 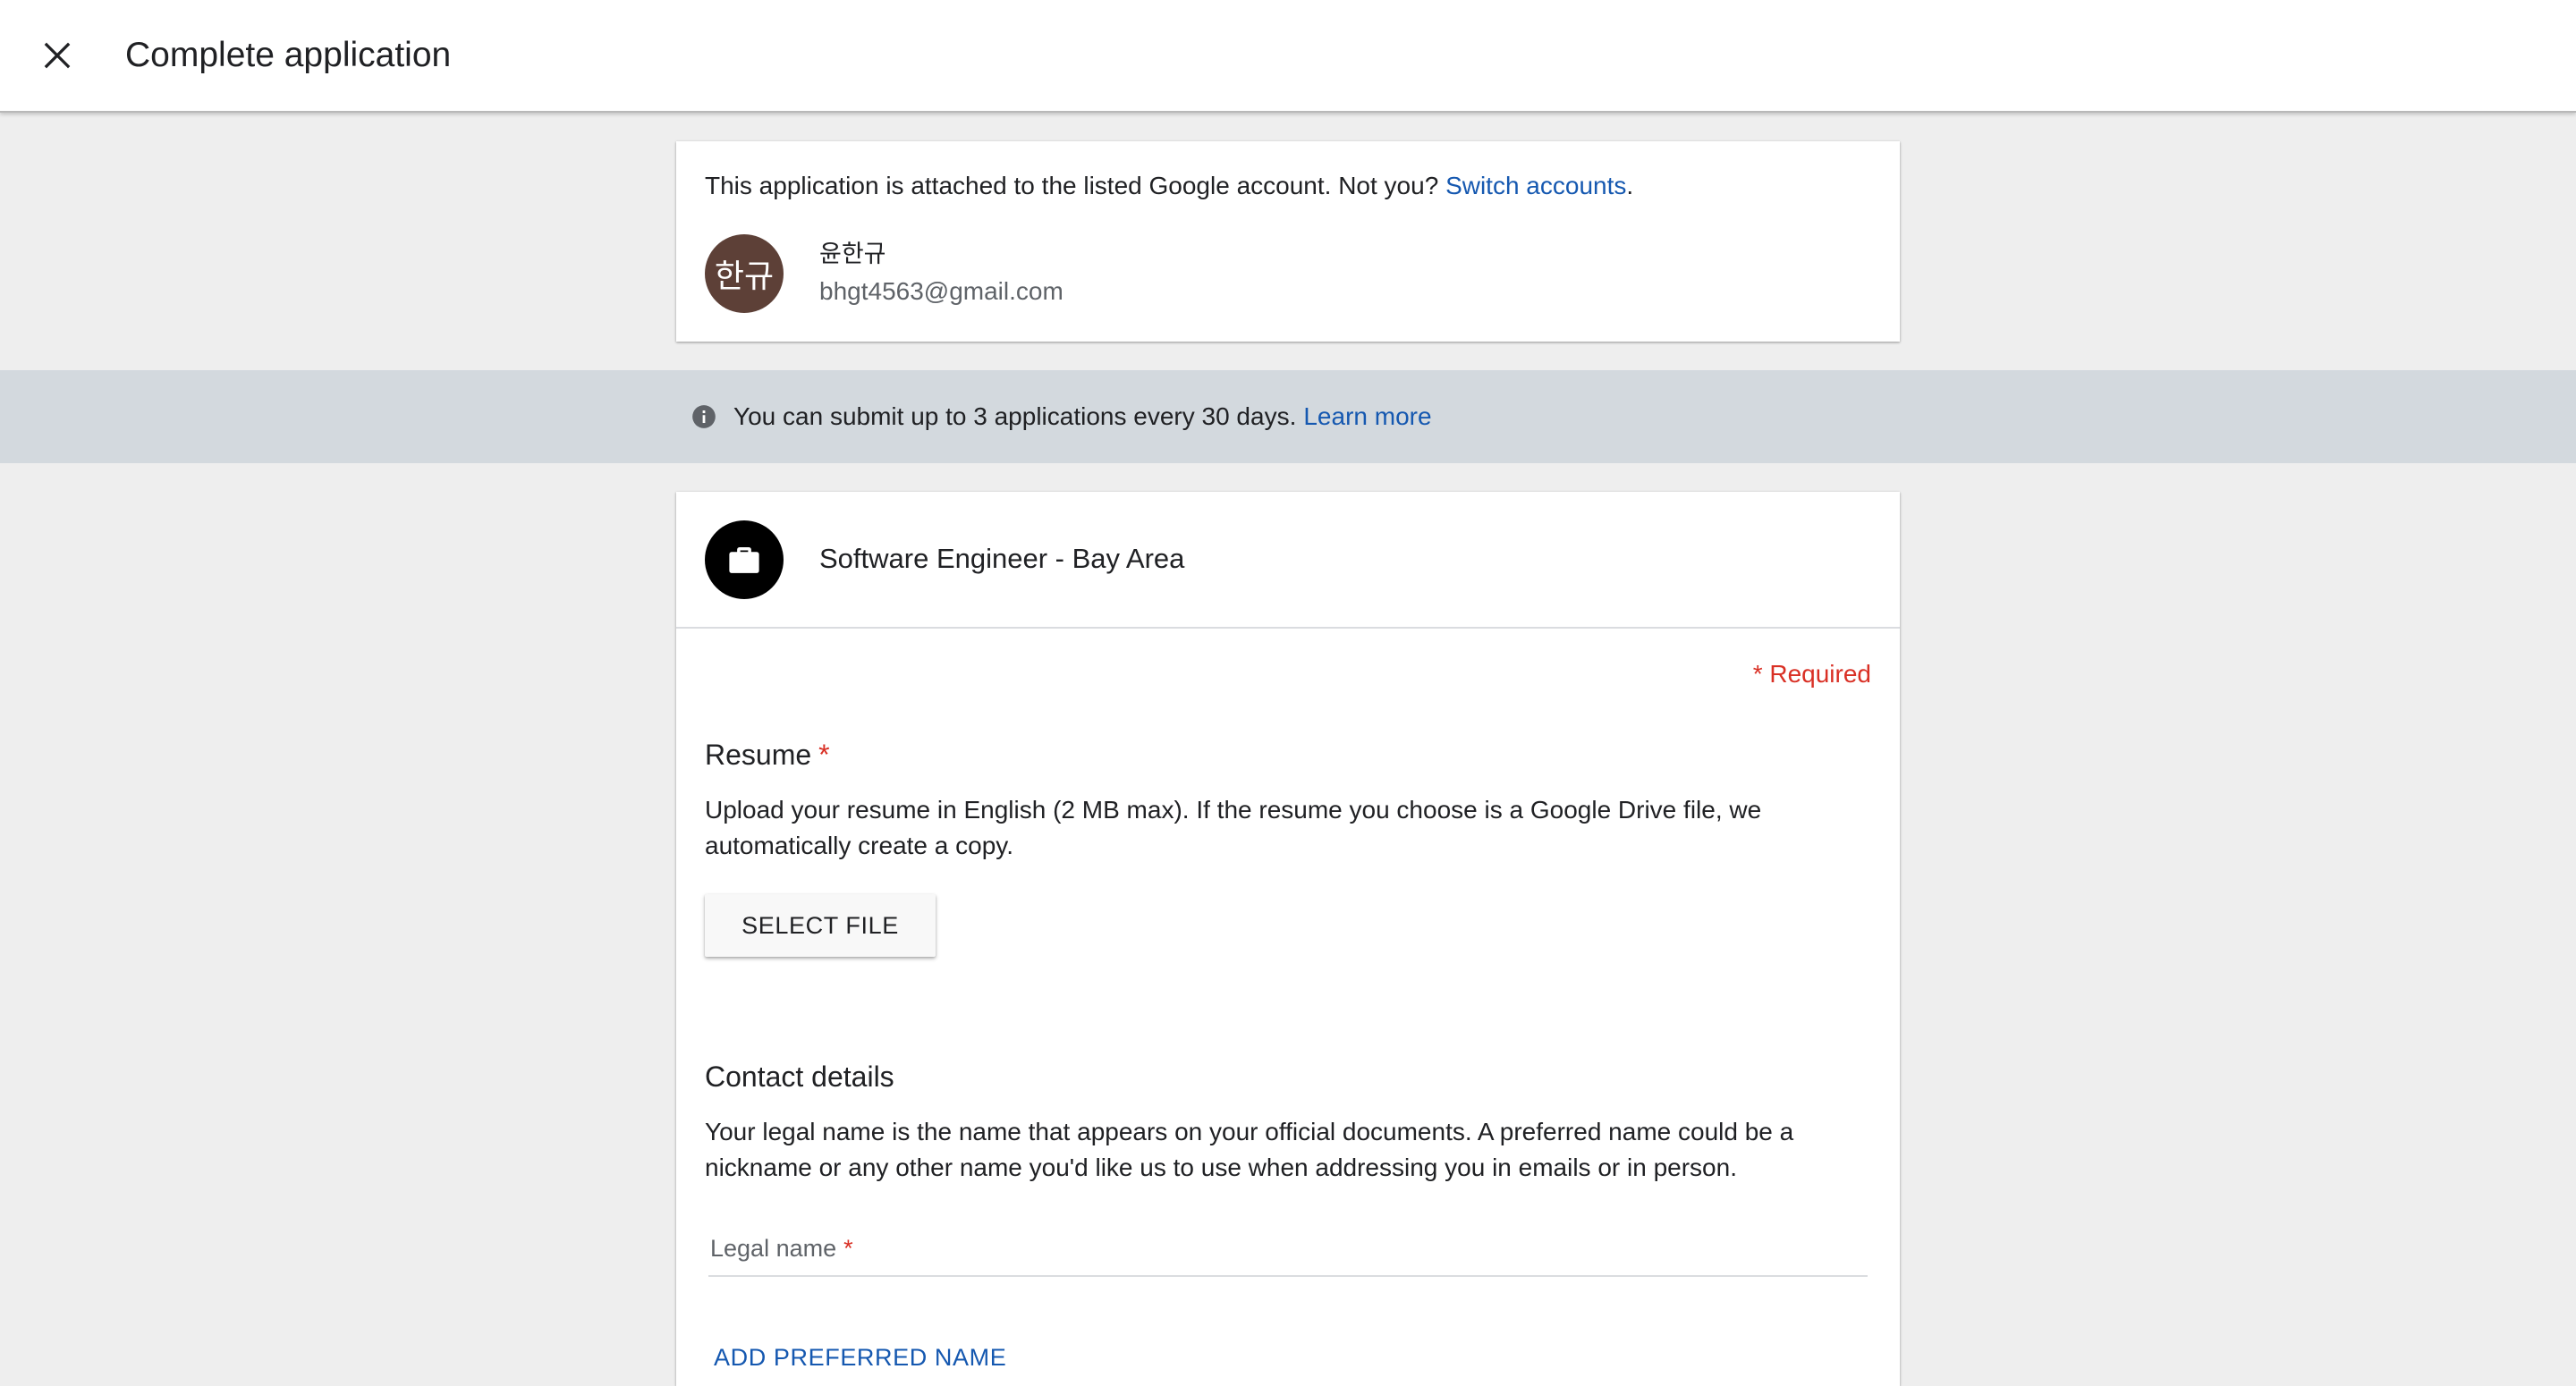 I want to click on info-icon, so click(x=704, y=416).